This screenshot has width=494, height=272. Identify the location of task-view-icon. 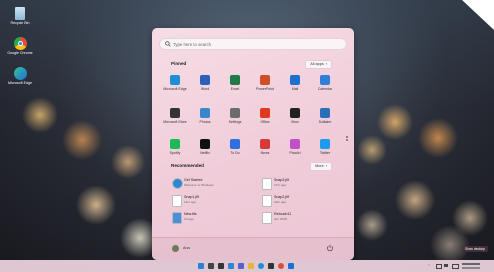
(221, 266).